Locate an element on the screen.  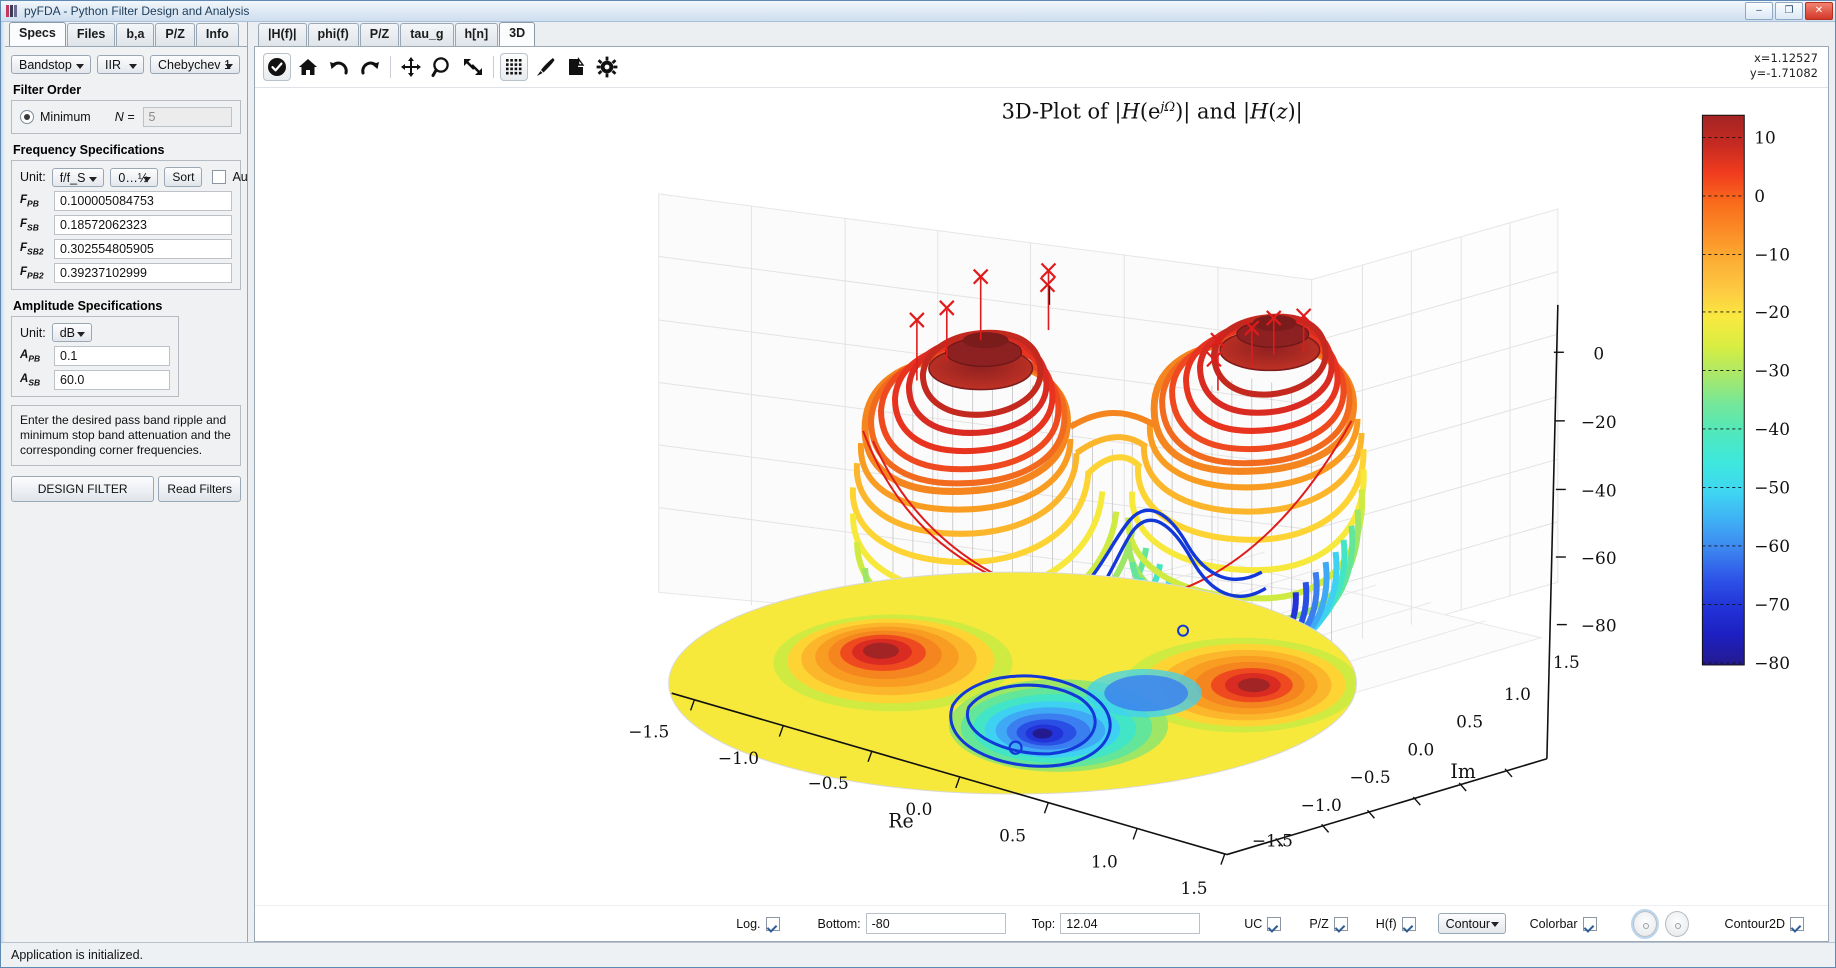
tab-files: Files is located at coordinates (91, 34).